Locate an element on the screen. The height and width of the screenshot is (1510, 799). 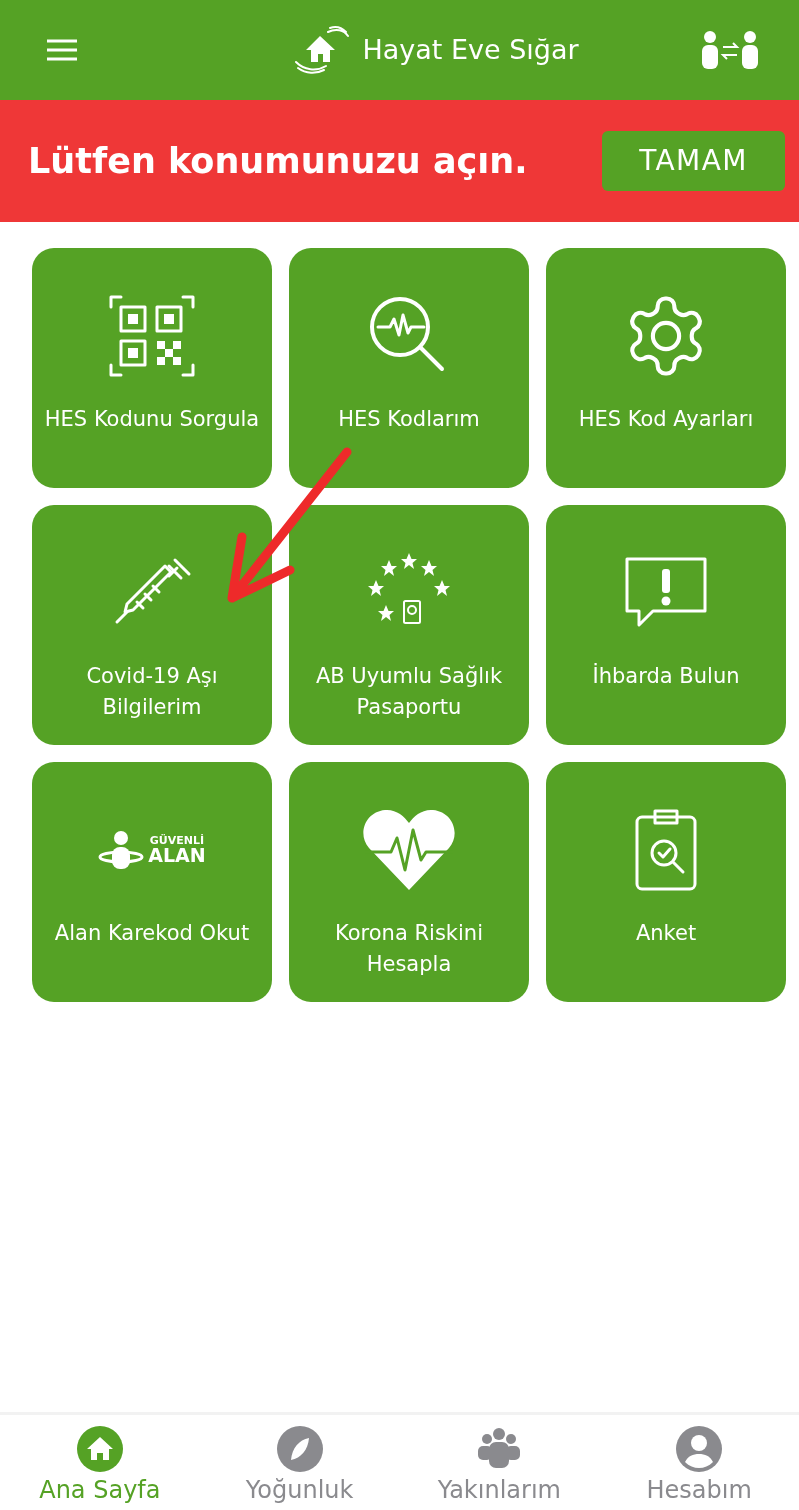
nav-tab: Hesabım is located at coordinates (699, 1466).